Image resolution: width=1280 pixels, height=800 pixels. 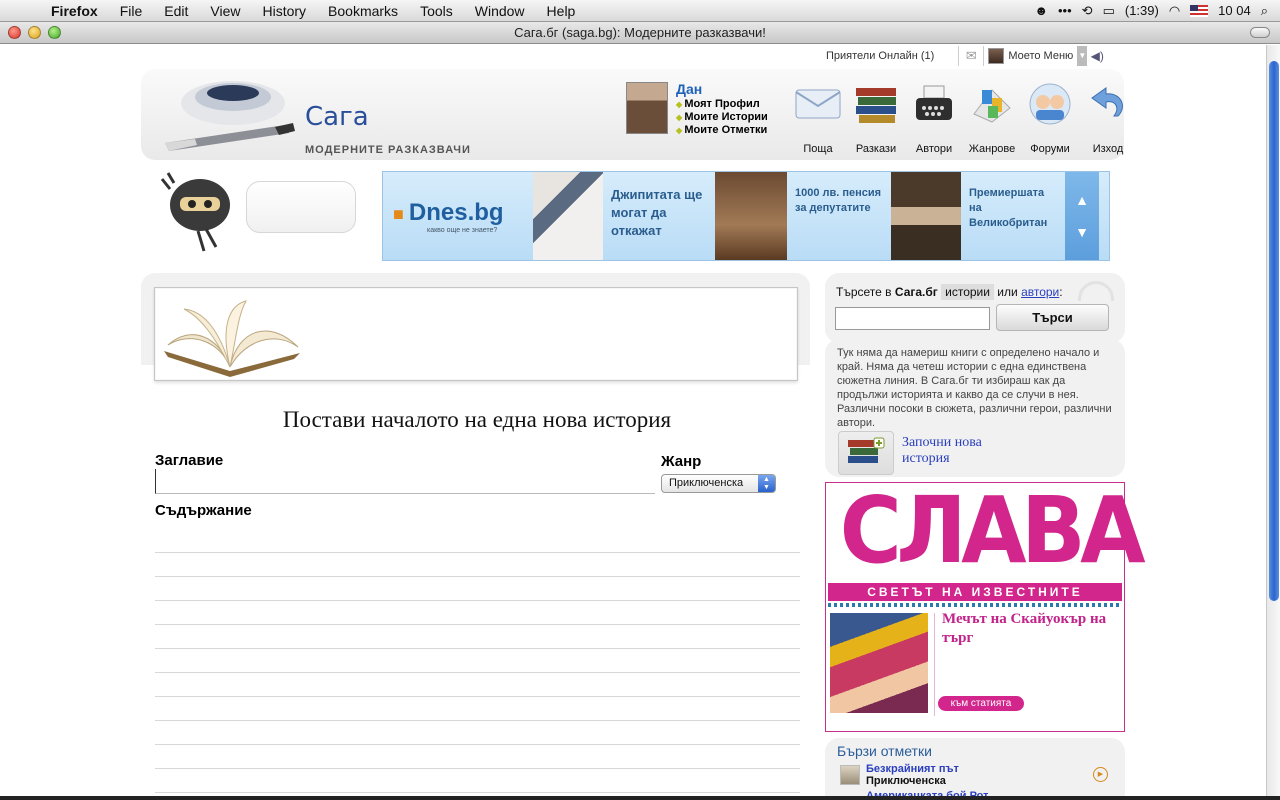 I want to click on genre-label: Жанр, so click(x=681, y=461).